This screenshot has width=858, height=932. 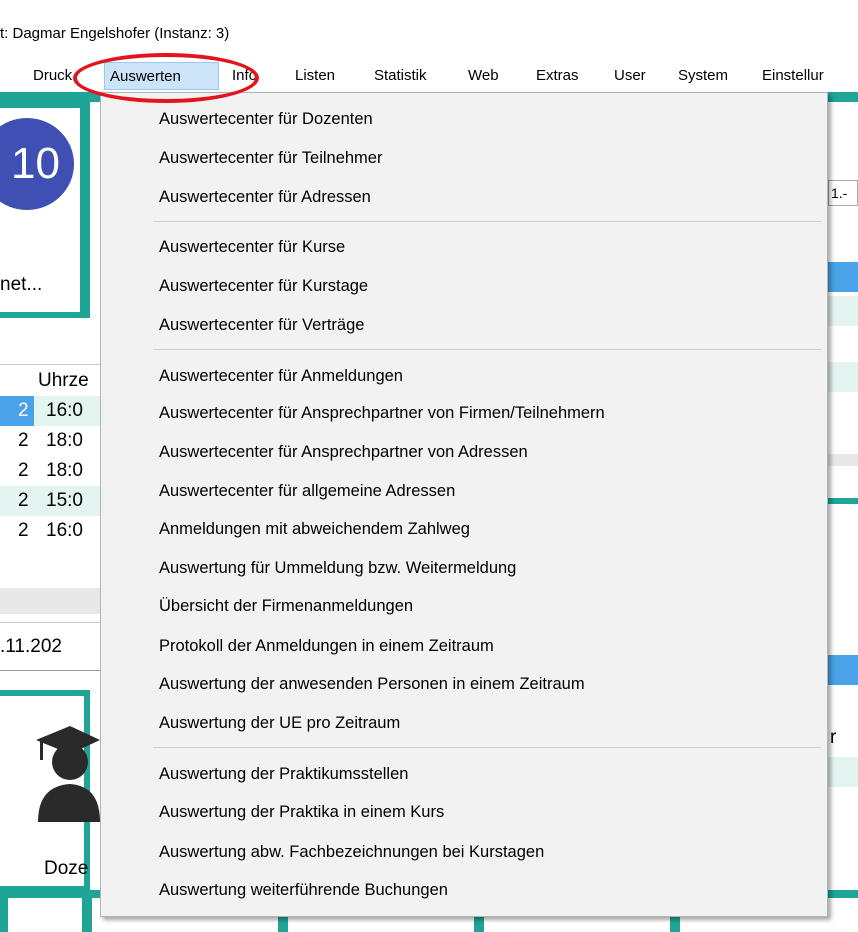 I want to click on menu-web: Web, so click(x=483, y=76).